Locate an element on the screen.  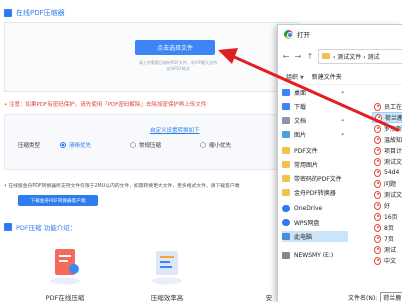
mode-option-clarity: 清晰优先 is located at coordinates (75, 145).